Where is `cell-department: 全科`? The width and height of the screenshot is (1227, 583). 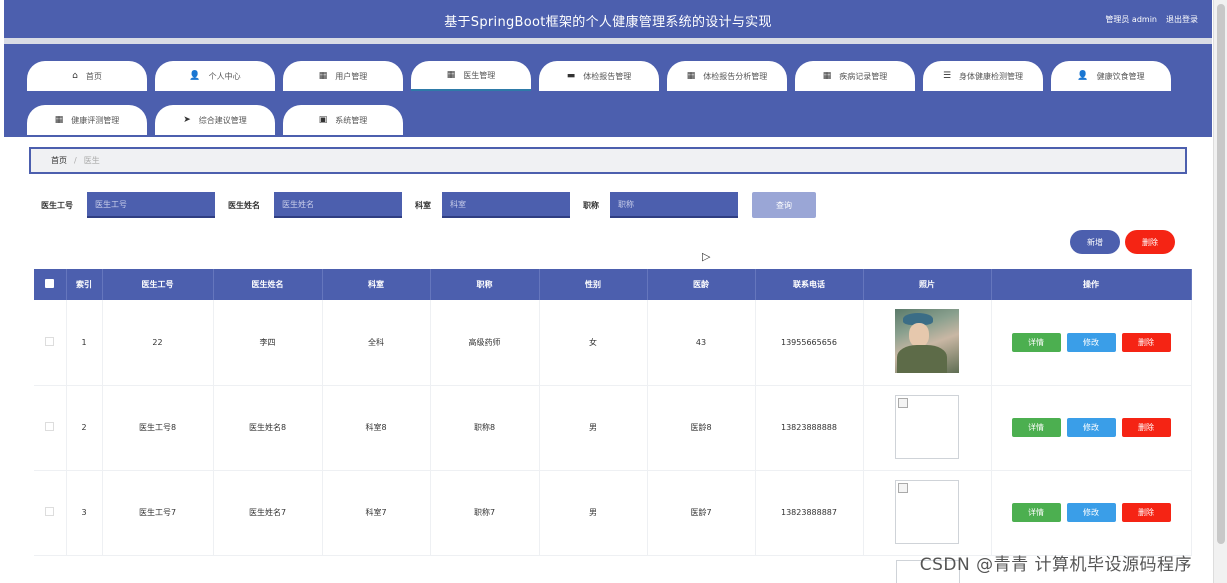 cell-department: 全科 is located at coordinates (376, 343).